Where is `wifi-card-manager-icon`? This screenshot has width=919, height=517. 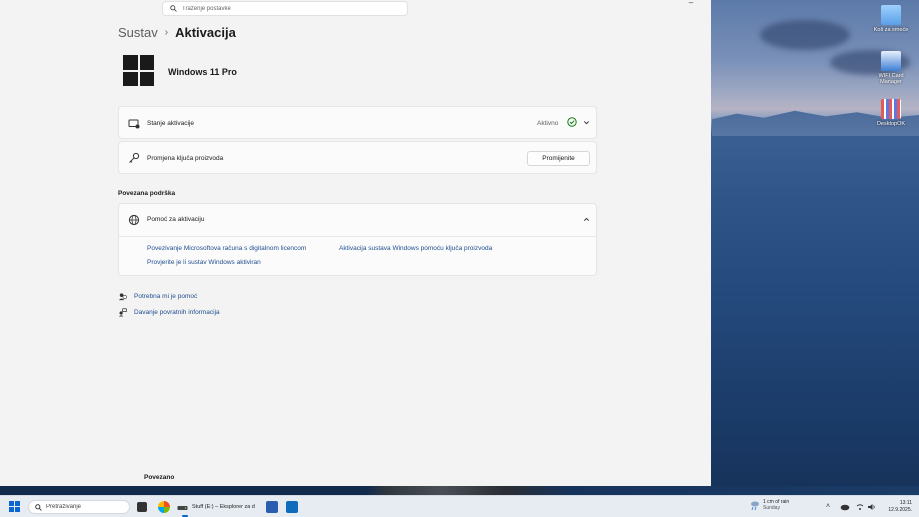 wifi-card-manager-icon is located at coordinates (891, 61).